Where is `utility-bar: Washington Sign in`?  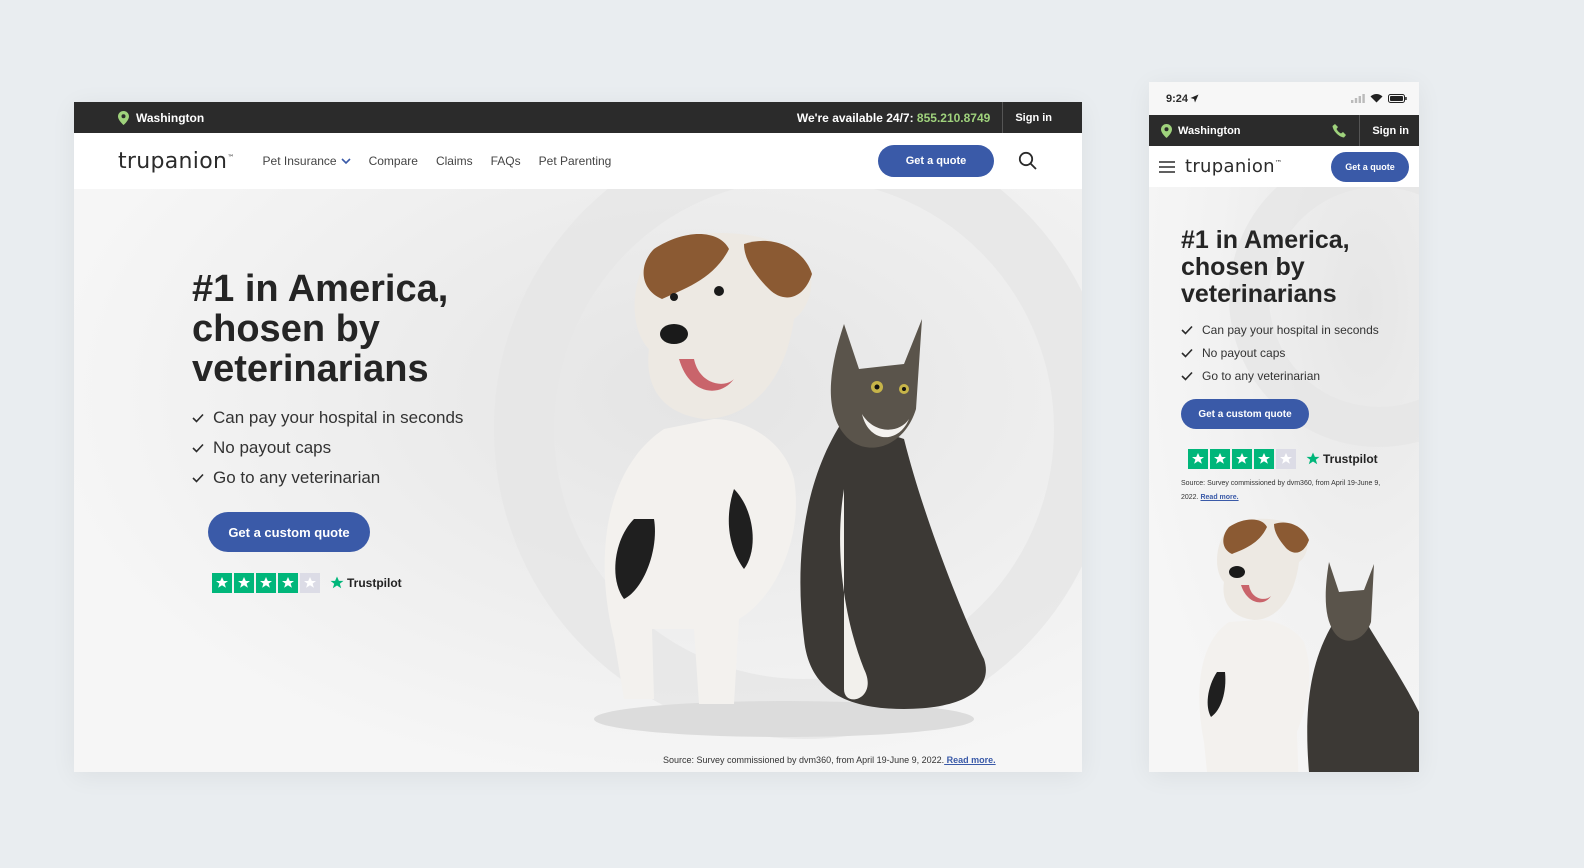 utility-bar: Washington Sign in is located at coordinates (1284, 130).